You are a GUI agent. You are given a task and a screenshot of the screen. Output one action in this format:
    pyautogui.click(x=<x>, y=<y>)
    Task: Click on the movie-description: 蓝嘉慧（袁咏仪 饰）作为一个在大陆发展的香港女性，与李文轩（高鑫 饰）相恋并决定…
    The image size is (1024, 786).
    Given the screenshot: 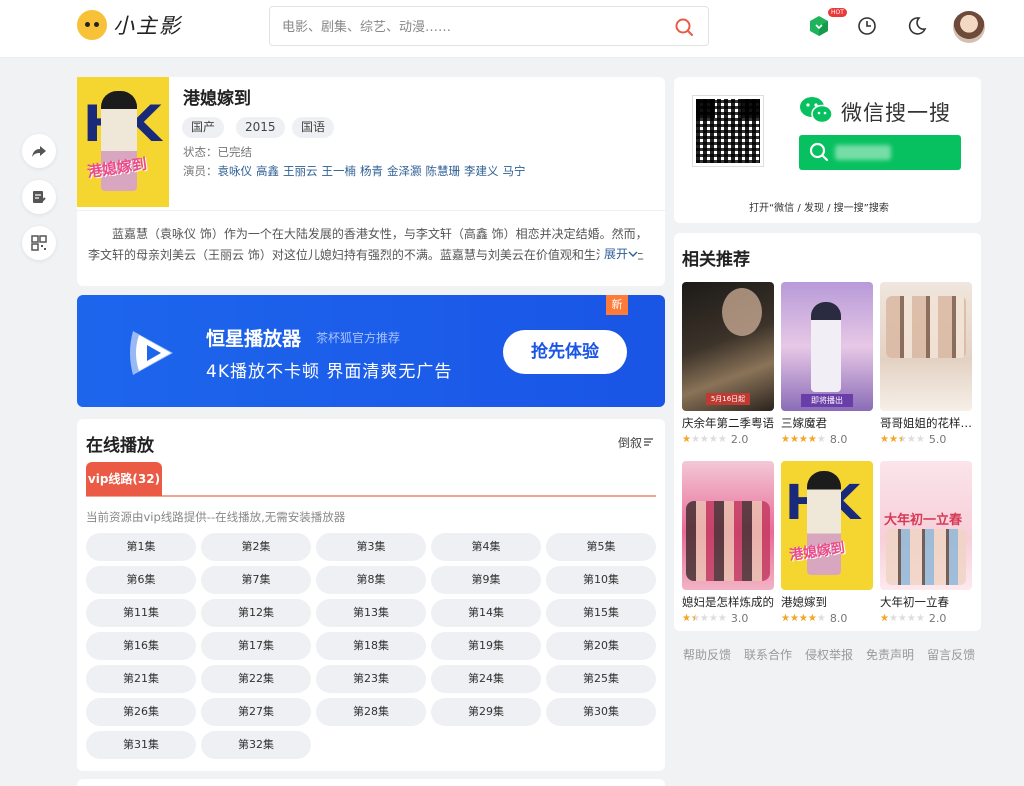 What is the action you would take?
    pyautogui.click(x=368, y=244)
    